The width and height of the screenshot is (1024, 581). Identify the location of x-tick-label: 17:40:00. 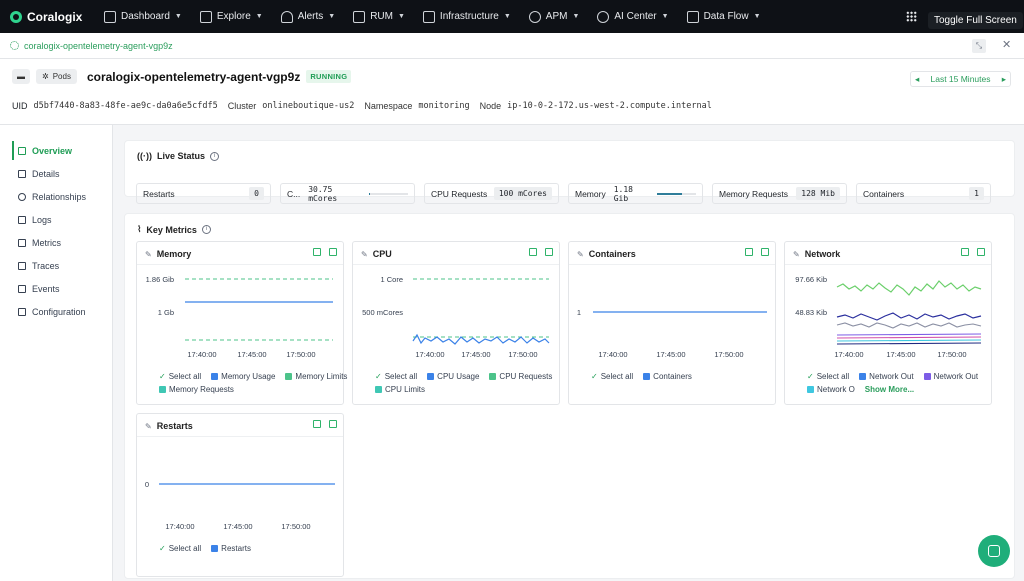
(179, 526).